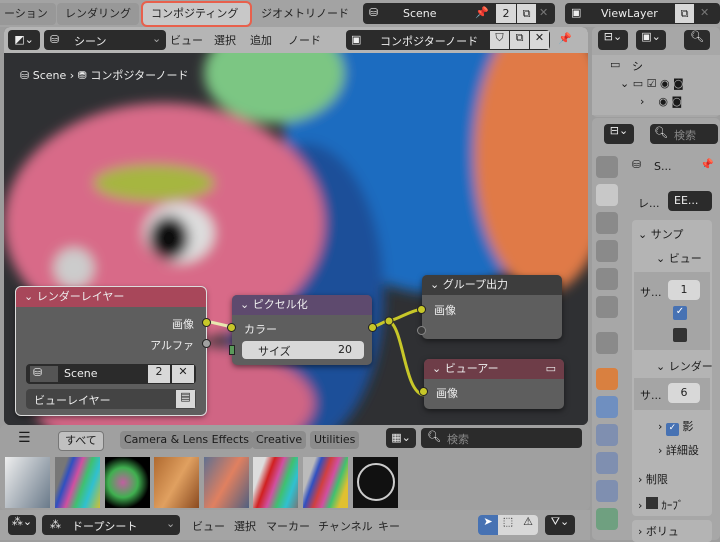  Describe the element at coordinates (492, 285) in the screenshot. I see `node-header: ⌄ グループ出力` at that location.